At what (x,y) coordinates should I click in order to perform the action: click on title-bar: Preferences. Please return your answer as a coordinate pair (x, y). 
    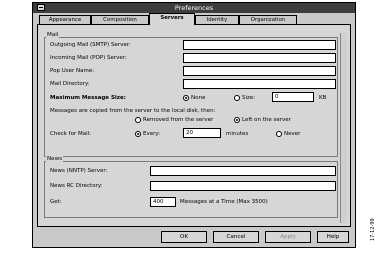
    Looking at the image, I should click on (194, 8).